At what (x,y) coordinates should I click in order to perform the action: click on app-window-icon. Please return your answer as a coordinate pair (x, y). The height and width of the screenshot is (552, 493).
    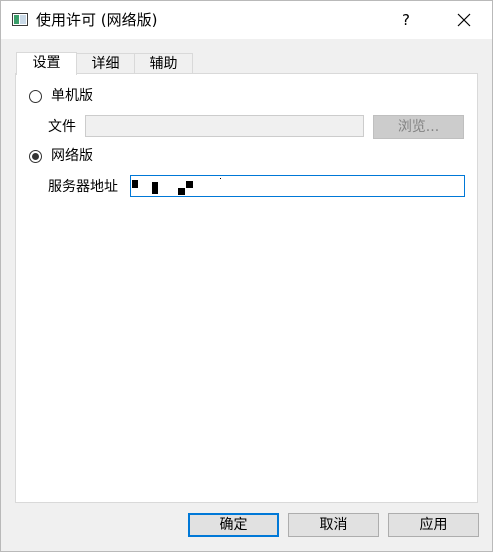
    Looking at the image, I should click on (20, 19).